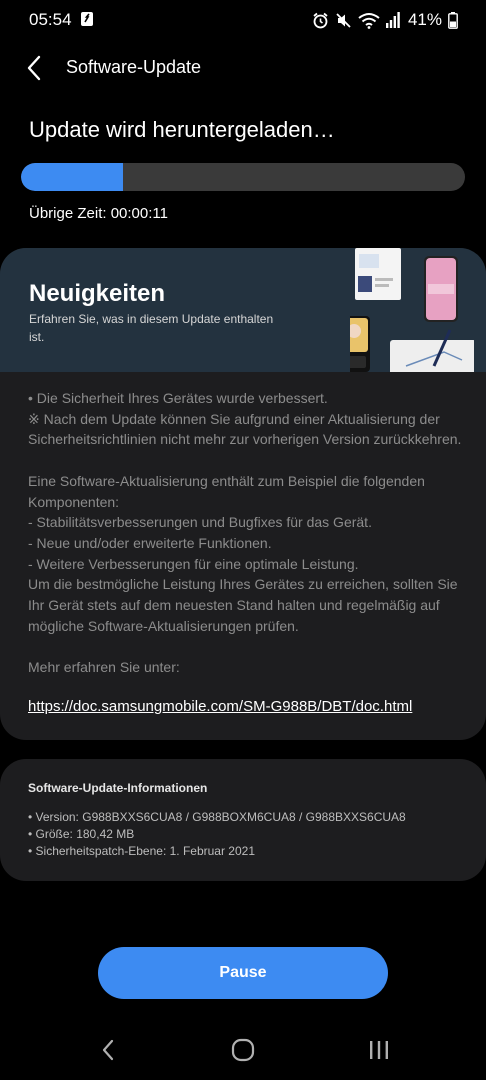 The height and width of the screenshot is (1080, 486). I want to click on pause-button: Pause, so click(243, 973).